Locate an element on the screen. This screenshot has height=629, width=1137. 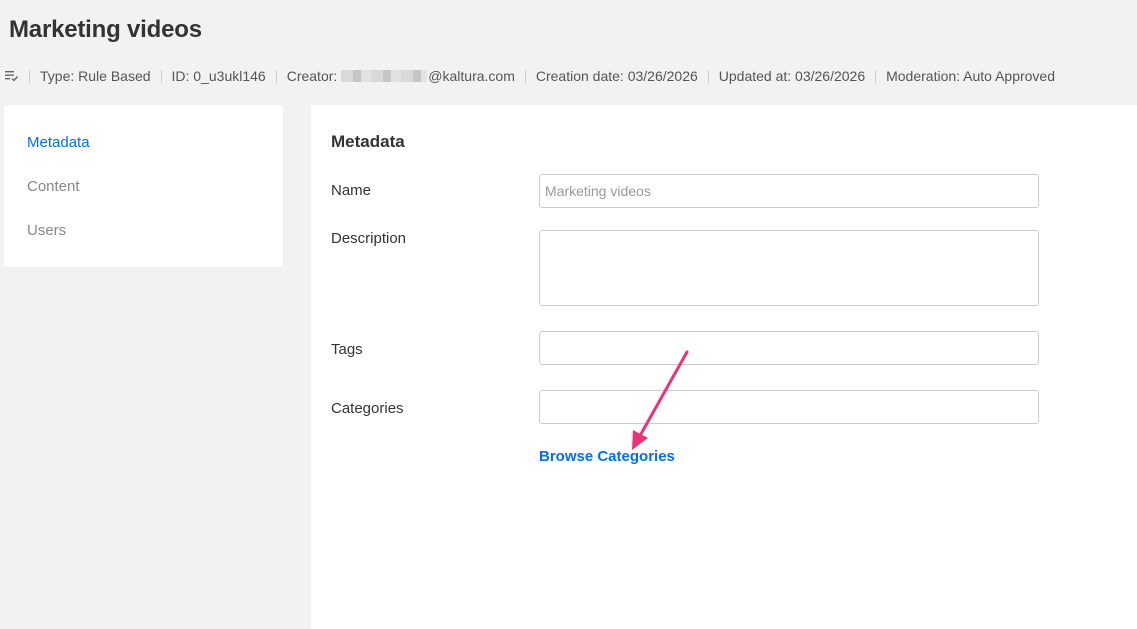
meta-moderation: Moderation: Auto Approved is located at coordinates (971, 76).